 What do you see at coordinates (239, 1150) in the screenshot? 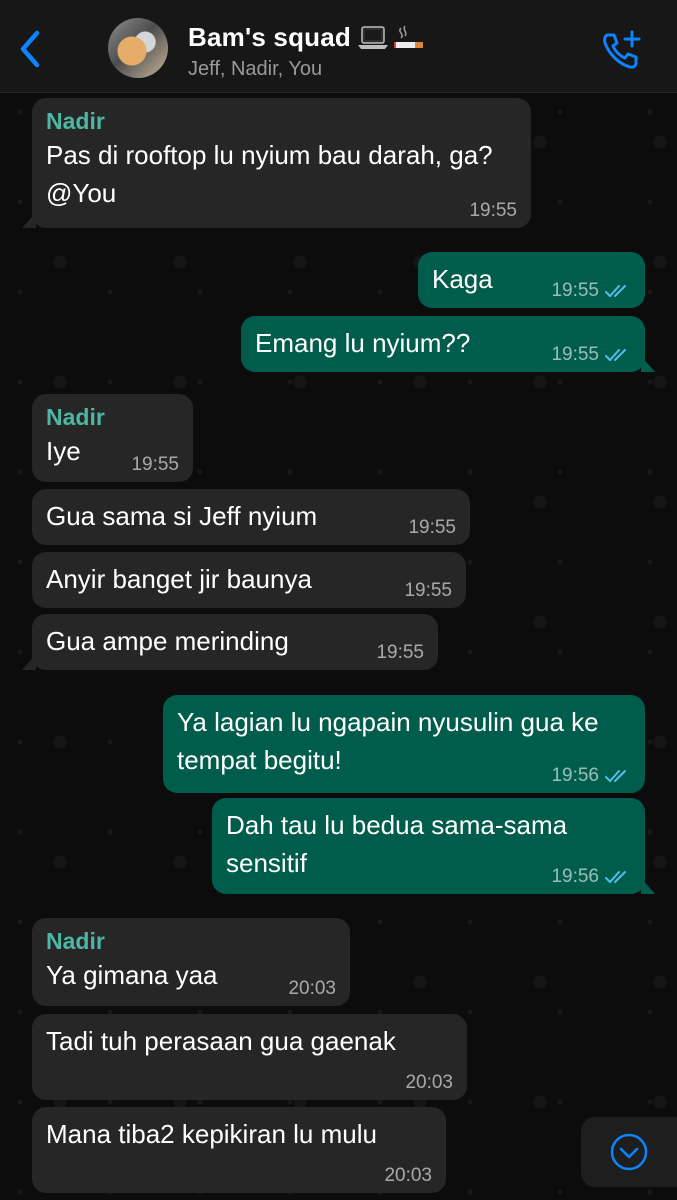
I see `message-bubble: Mana tiba2 kepikiran lu mulu 20:03` at bounding box center [239, 1150].